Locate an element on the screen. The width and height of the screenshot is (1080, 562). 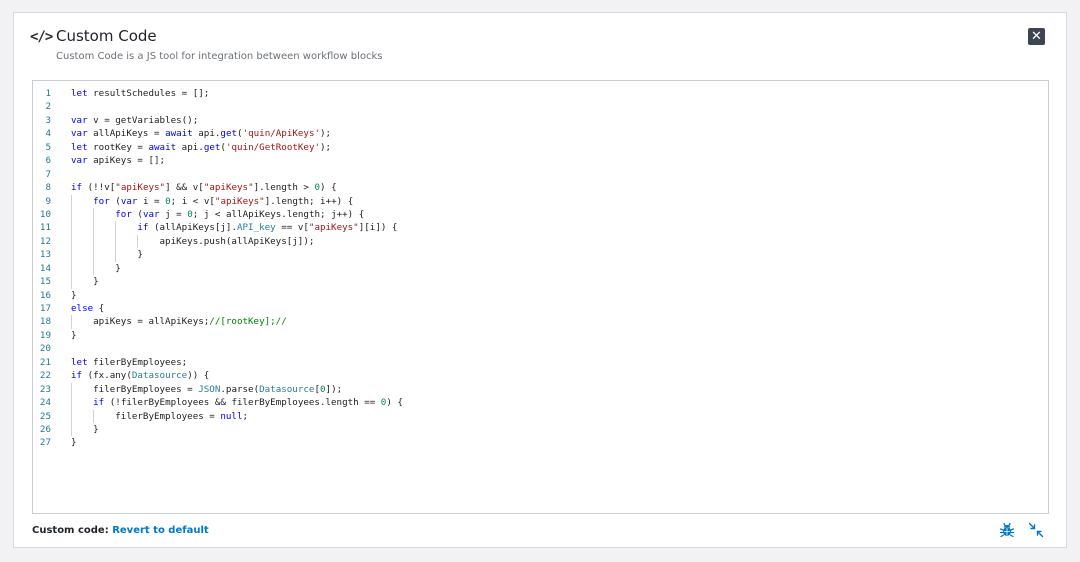
code-text: apiKeys.push(allApiKeys[j]); is located at coordinates (193, 241).